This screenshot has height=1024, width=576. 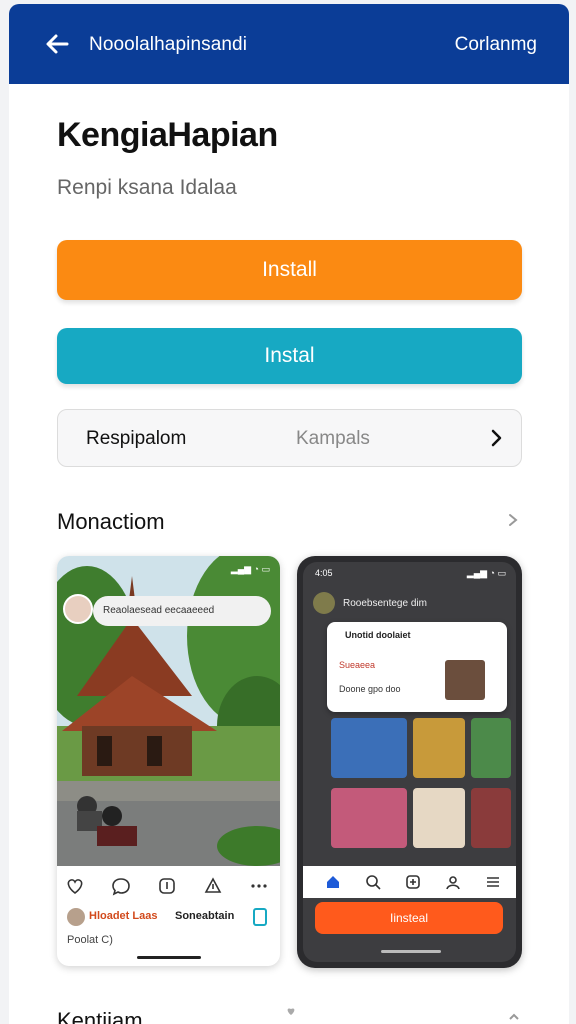 I want to click on author-name: Hloadet Laas, so click(x=123, y=916).